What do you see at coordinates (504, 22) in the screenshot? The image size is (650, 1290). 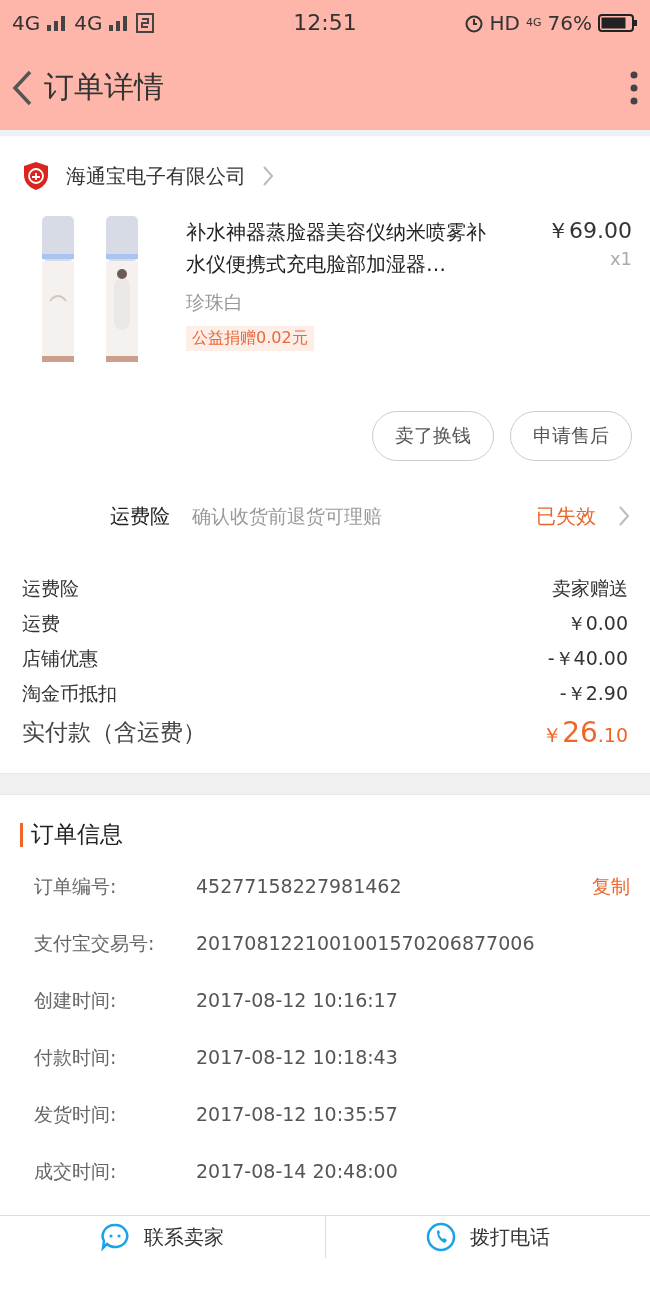 I see `hd-label: HD` at bounding box center [504, 22].